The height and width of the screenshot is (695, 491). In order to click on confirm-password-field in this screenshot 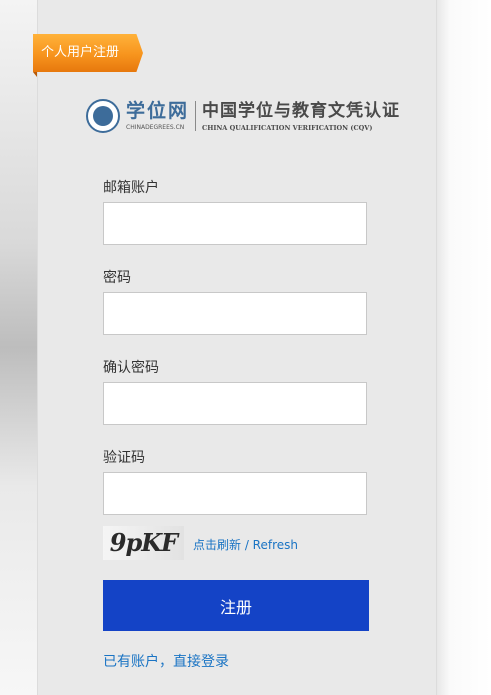, I will do `click(235, 403)`.